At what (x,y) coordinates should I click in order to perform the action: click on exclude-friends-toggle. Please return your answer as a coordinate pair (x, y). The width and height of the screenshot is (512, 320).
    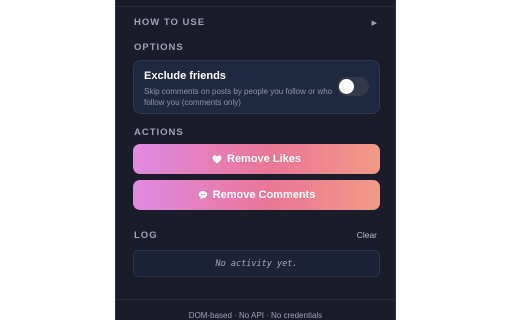
    Looking at the image, I should click on (353, 86).